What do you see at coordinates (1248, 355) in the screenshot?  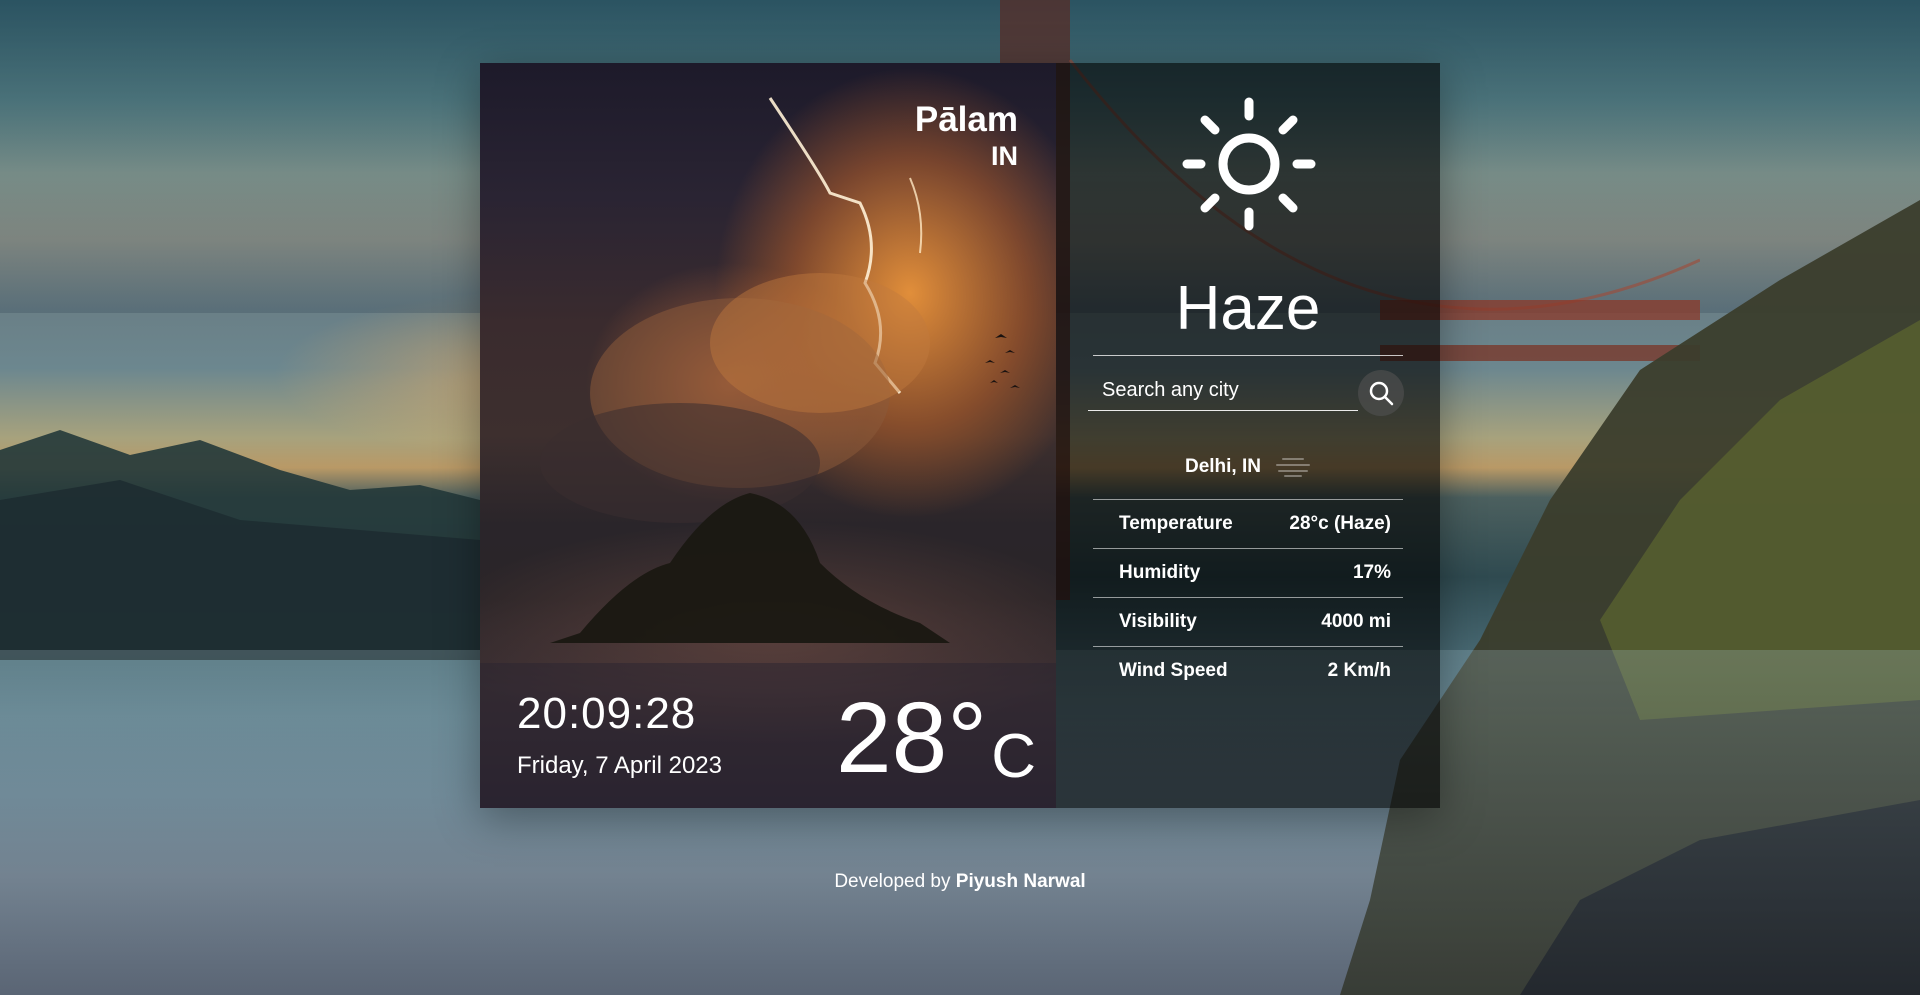 I see `divider` at bounding box center [1248, 355].